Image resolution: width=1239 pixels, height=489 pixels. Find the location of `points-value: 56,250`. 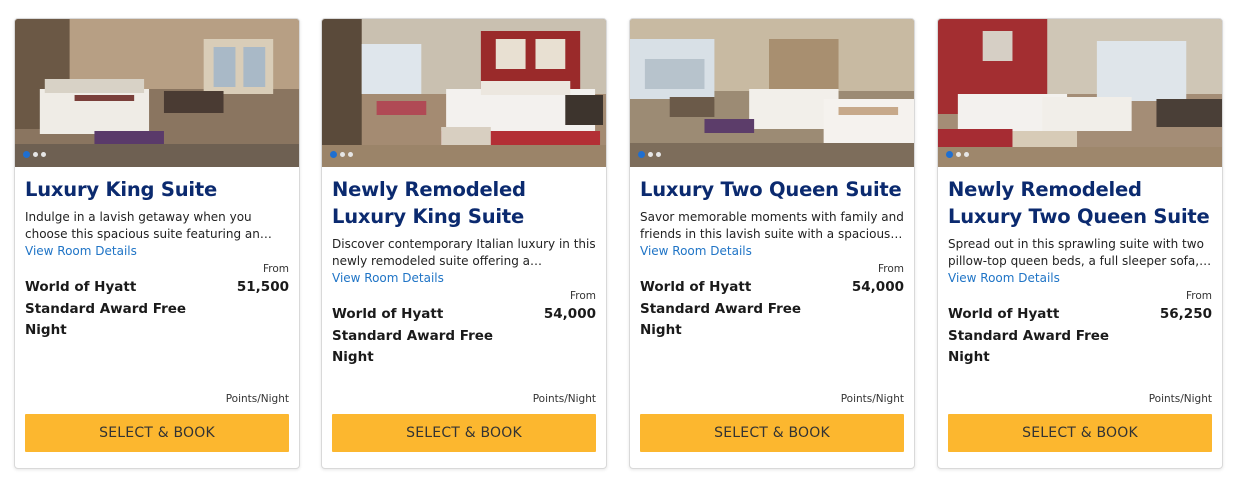

points-value: 56,250 is located at coordinates (1185, 314).